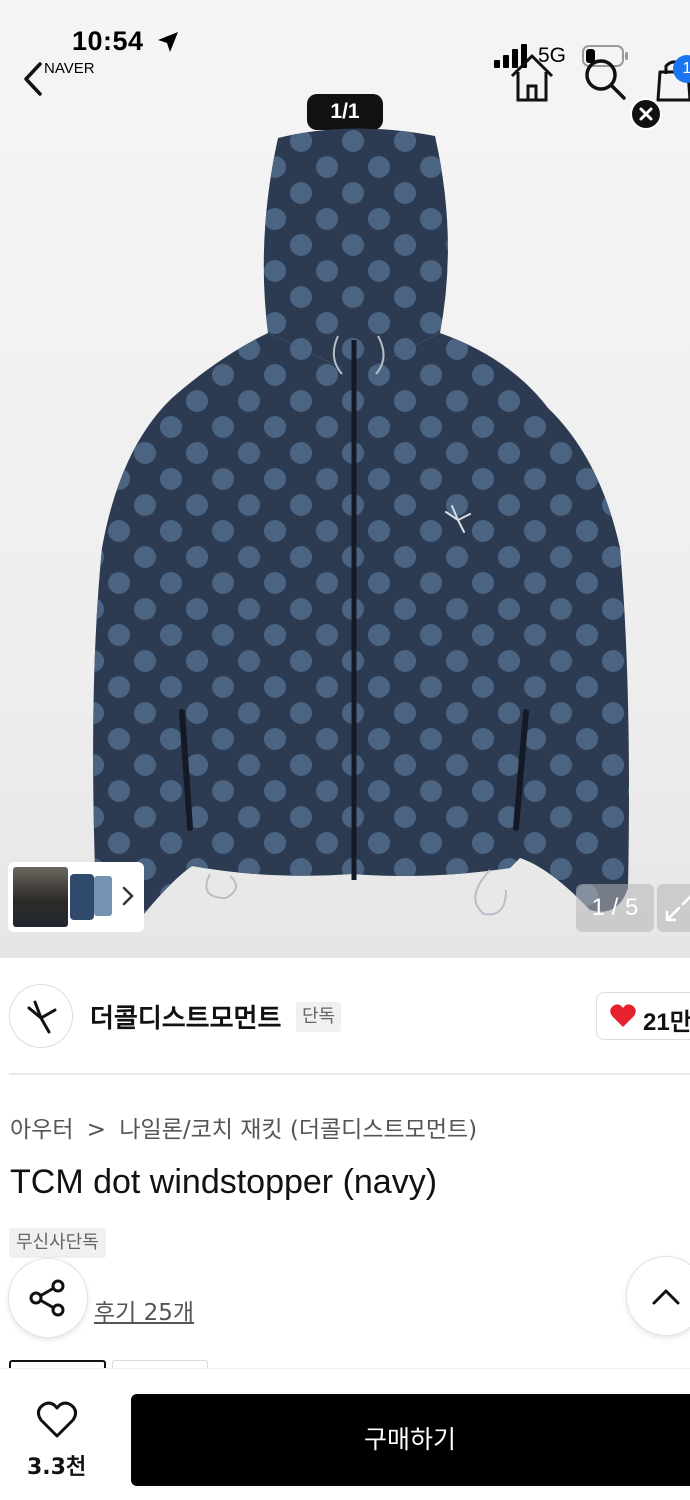 The height and width of the screenshot is (1500, 690). What do you see at coordinates (345, 112) in the screenshot?
I see `image-counter-top: 1/1` at bounding box center [345, 112].